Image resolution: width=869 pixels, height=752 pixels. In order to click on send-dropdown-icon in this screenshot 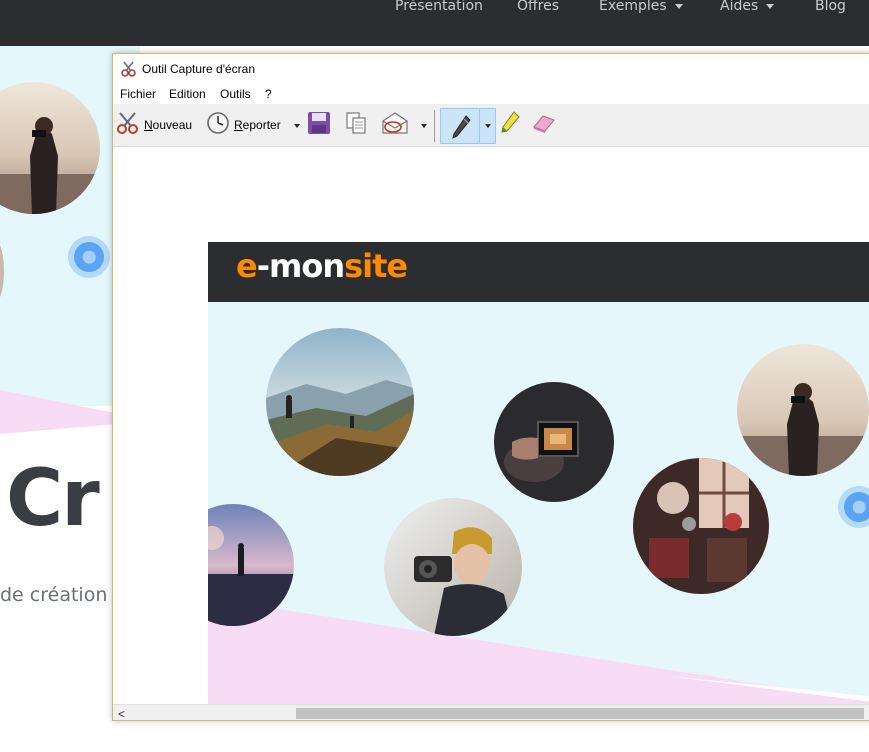, I will do `click(424, 126)`.